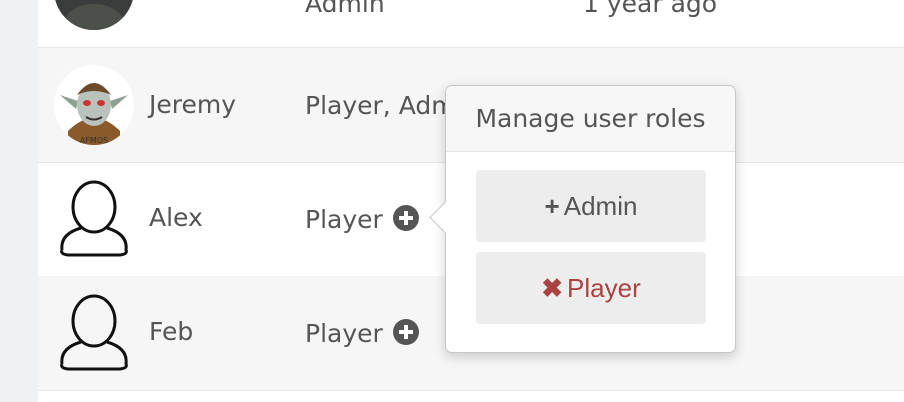  Describe the element at coordinates (94, 15) in the screenshot. I see `avatar` at that location.